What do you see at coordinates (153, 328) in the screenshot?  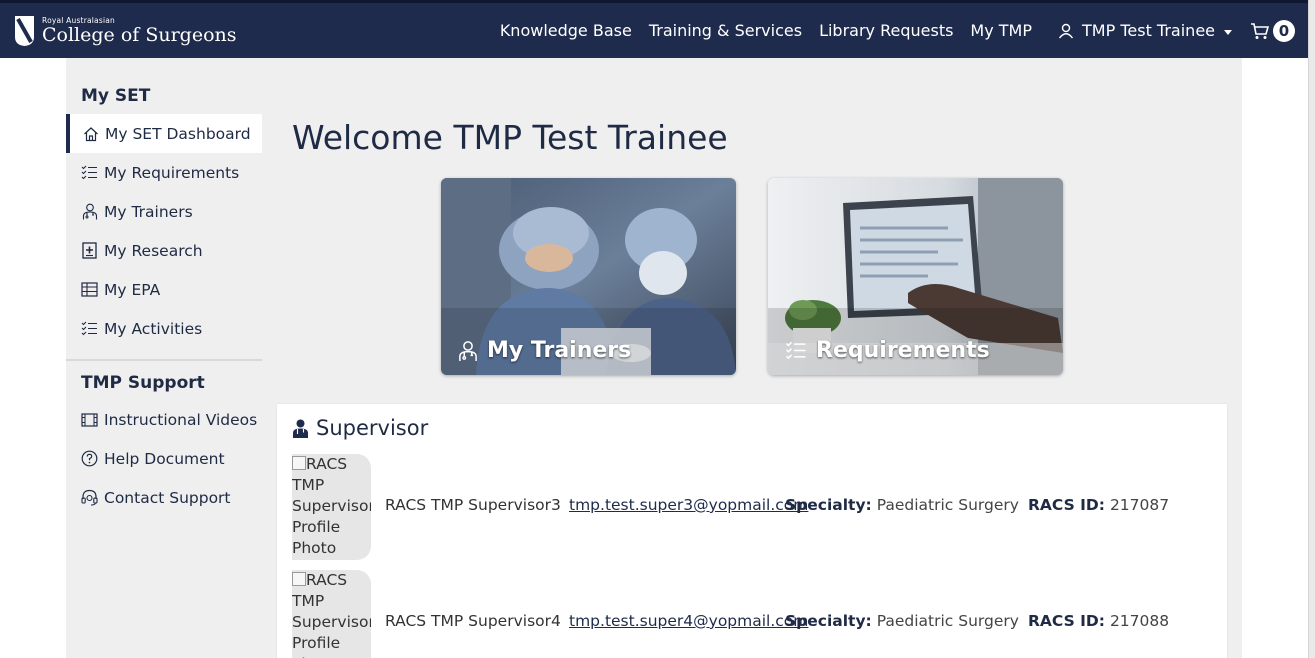 I see `sidebar-item-label: My Activities` at bounding box center [153, 328].